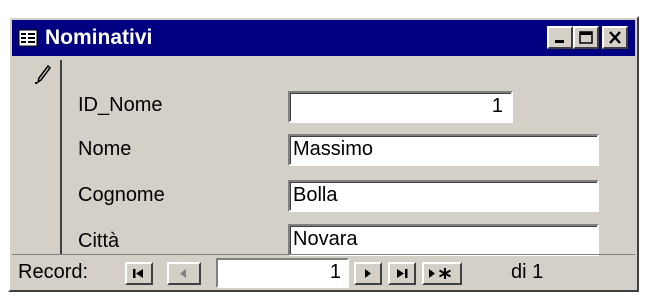 The height and width of the screenshot is (298, 647). I want to click on previous-record-icon, so click(183, 273).